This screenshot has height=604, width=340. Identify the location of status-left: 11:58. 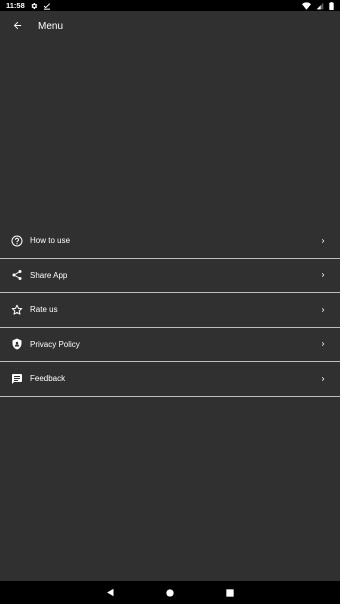
(28, 5).